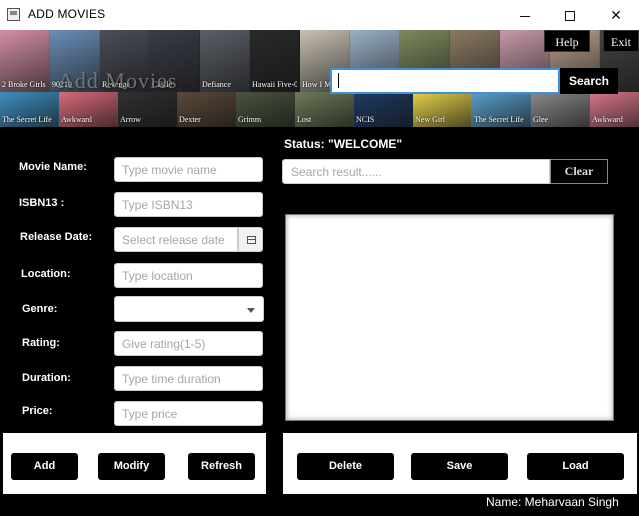 The width and height of the screenshot is (639, 516). I want to click on search-button: Search, so click(589, 81).